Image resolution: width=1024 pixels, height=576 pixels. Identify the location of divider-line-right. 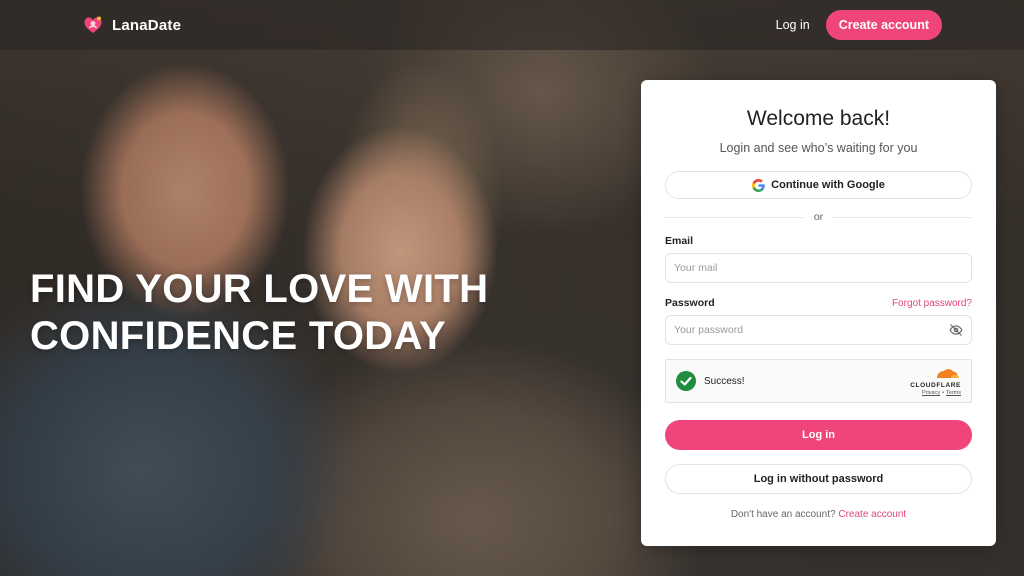
(902, 217).